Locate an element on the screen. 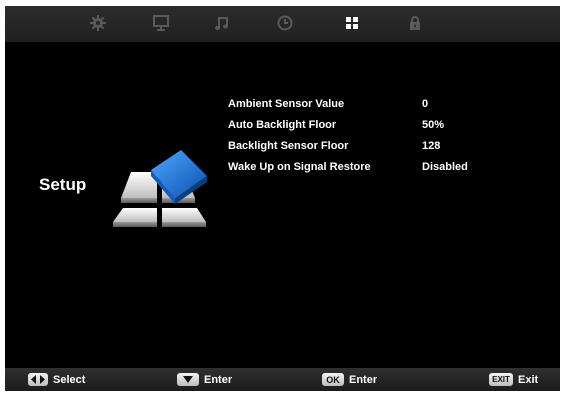  hint-select: Select is located at coordinates (56, 379).